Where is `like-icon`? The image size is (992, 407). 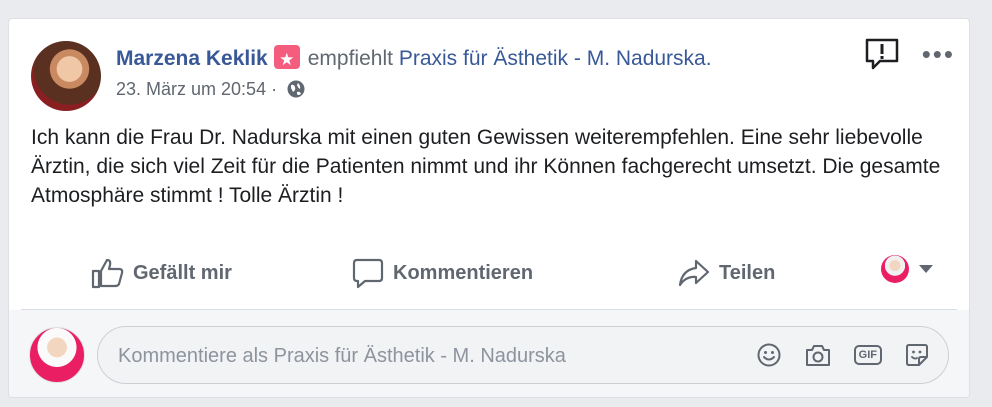 like-icon is located at coordinates (107, 273).